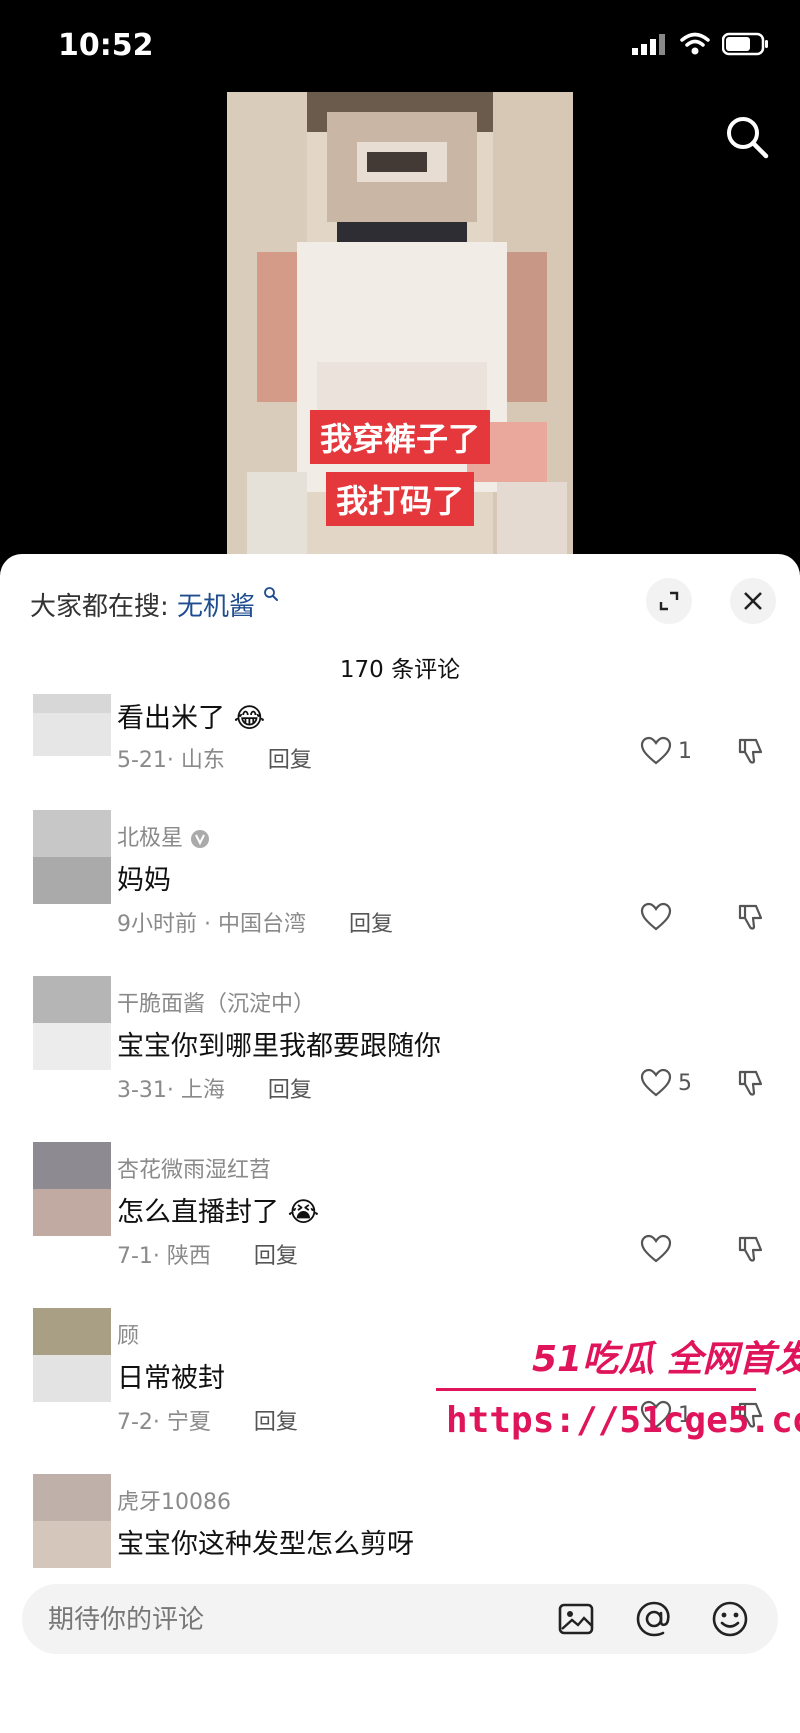 This screenshot has width=800, height=1733. What do you see at coordinates (303, 1212) in the screenshot?
I see `comment-emoji: 😭` at bounding box center [303, 1212].